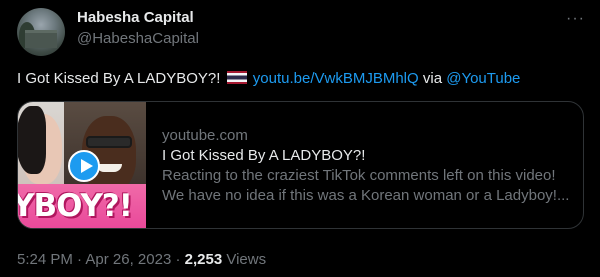 The image size is (600, 277). What do you see at coordinates (75, 206) in the screenshot?
I see `thumb-caption: YBOY?!` at bounding box center [75, 206].